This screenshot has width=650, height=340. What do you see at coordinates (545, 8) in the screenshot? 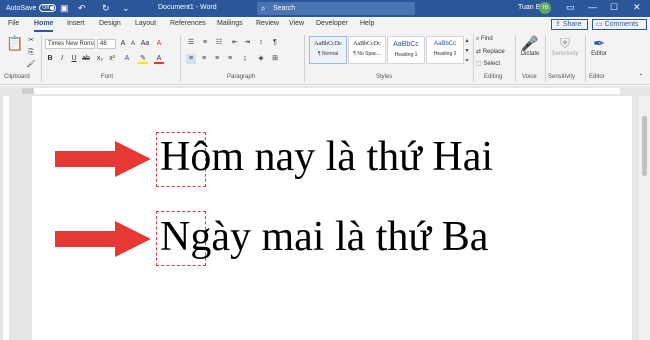
I see `avatar: TB` at bounding box center [545, 8].